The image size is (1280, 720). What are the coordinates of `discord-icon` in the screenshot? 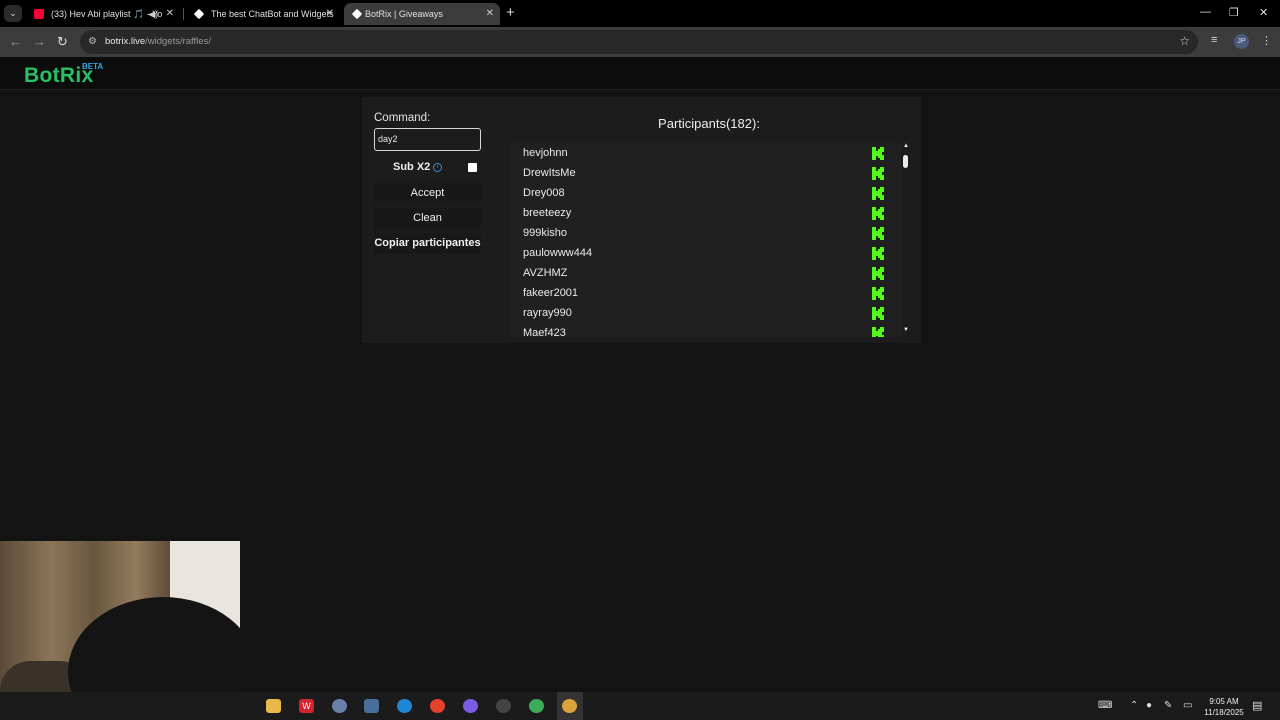 It's located at (470, 706).